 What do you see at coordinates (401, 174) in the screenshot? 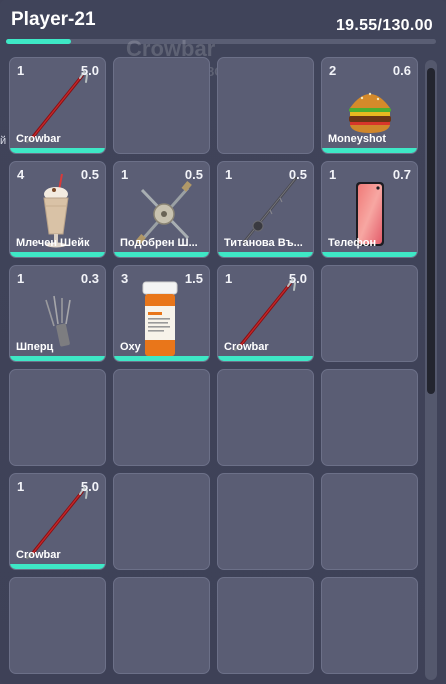
I see `slot-weight: 0.7` at bounding box center [401, 174].